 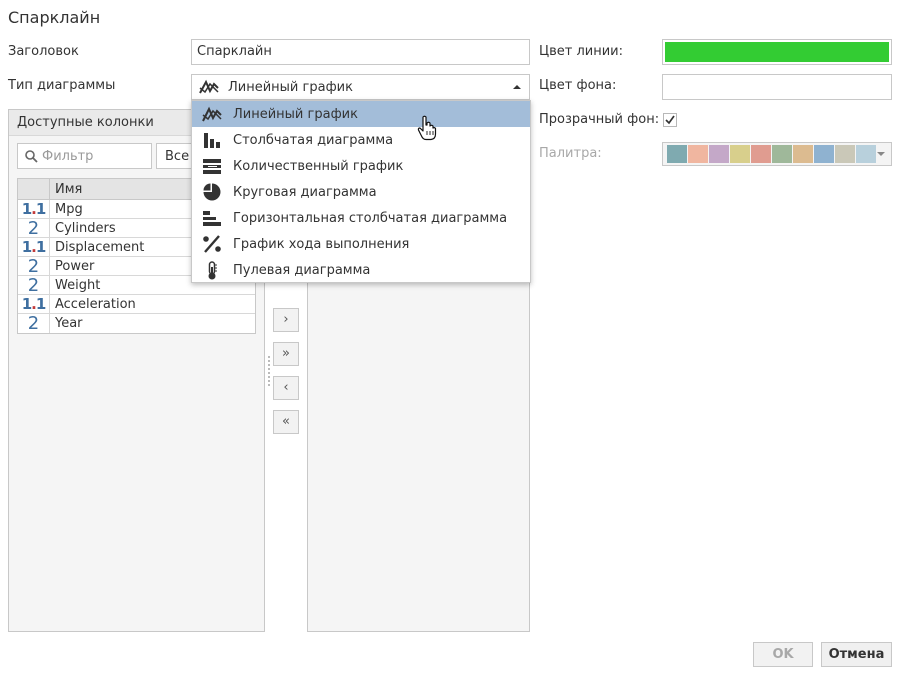 I want to click on column-name: Year, so click(x=69, y=323).